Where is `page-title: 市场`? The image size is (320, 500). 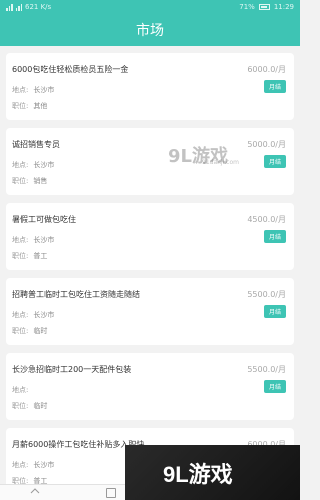
page-title: 市场 is located at coordinates (150, 31).